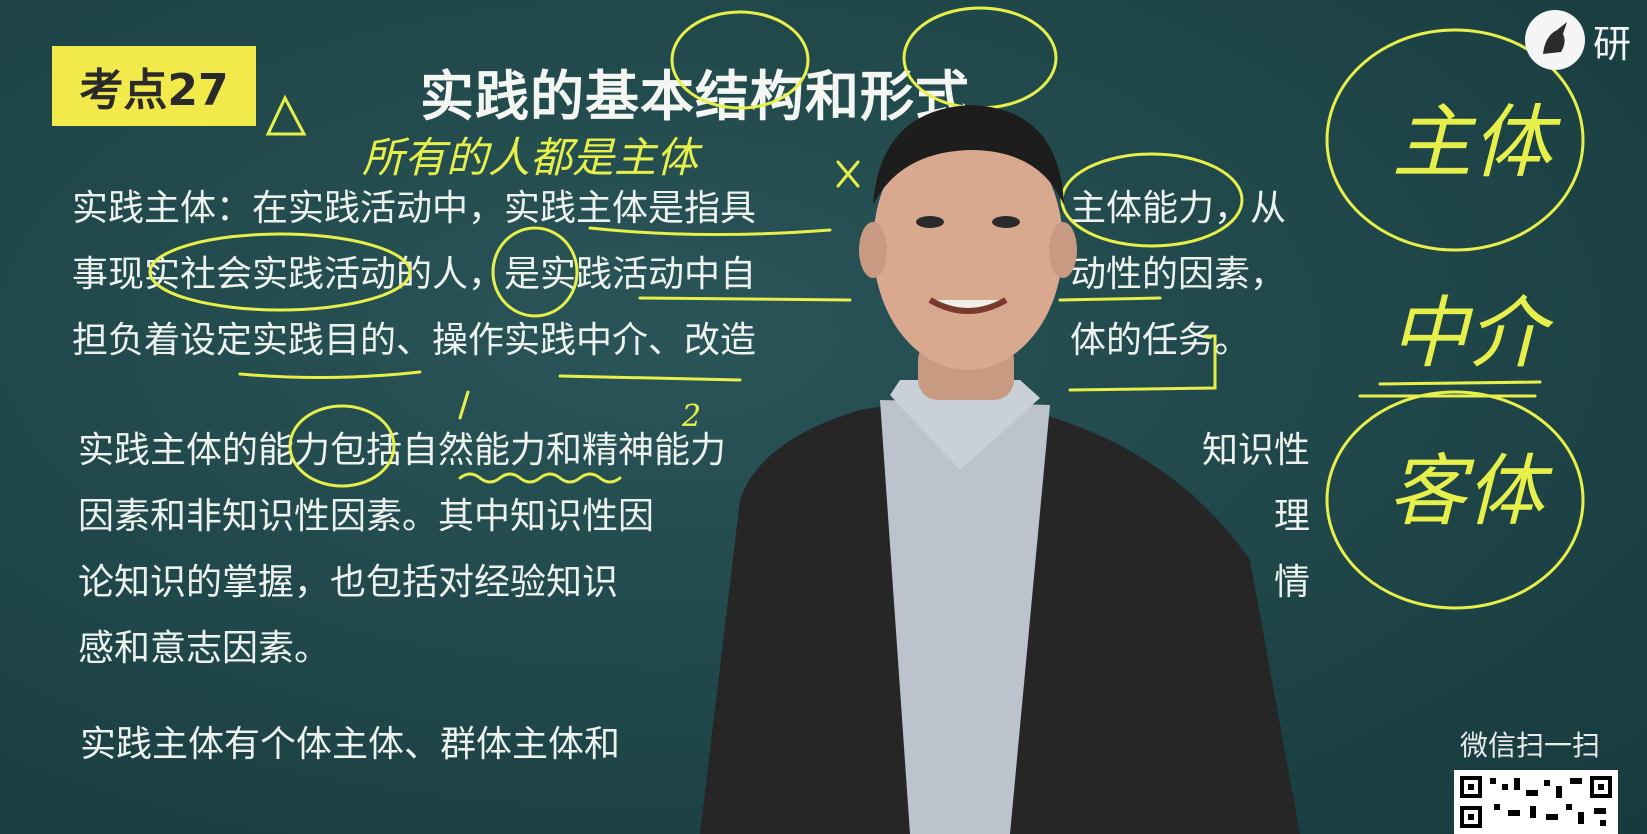 Image resolution: width=1647 pixels, height=834 pixels. Describe the element at coordinates (1612, 43) in the screenshot. I see `brand-text: 研` at that location.